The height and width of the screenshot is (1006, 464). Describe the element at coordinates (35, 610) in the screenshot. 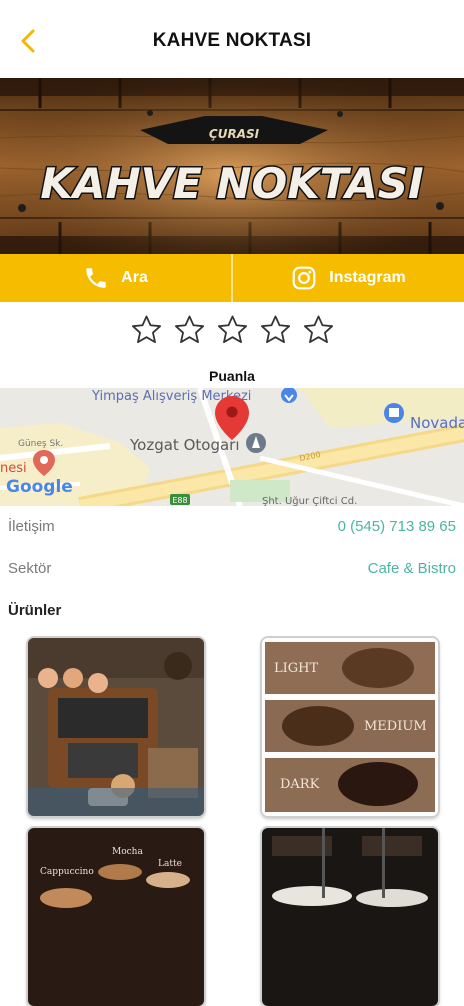

I see `products-title: Ürünler` at that location.